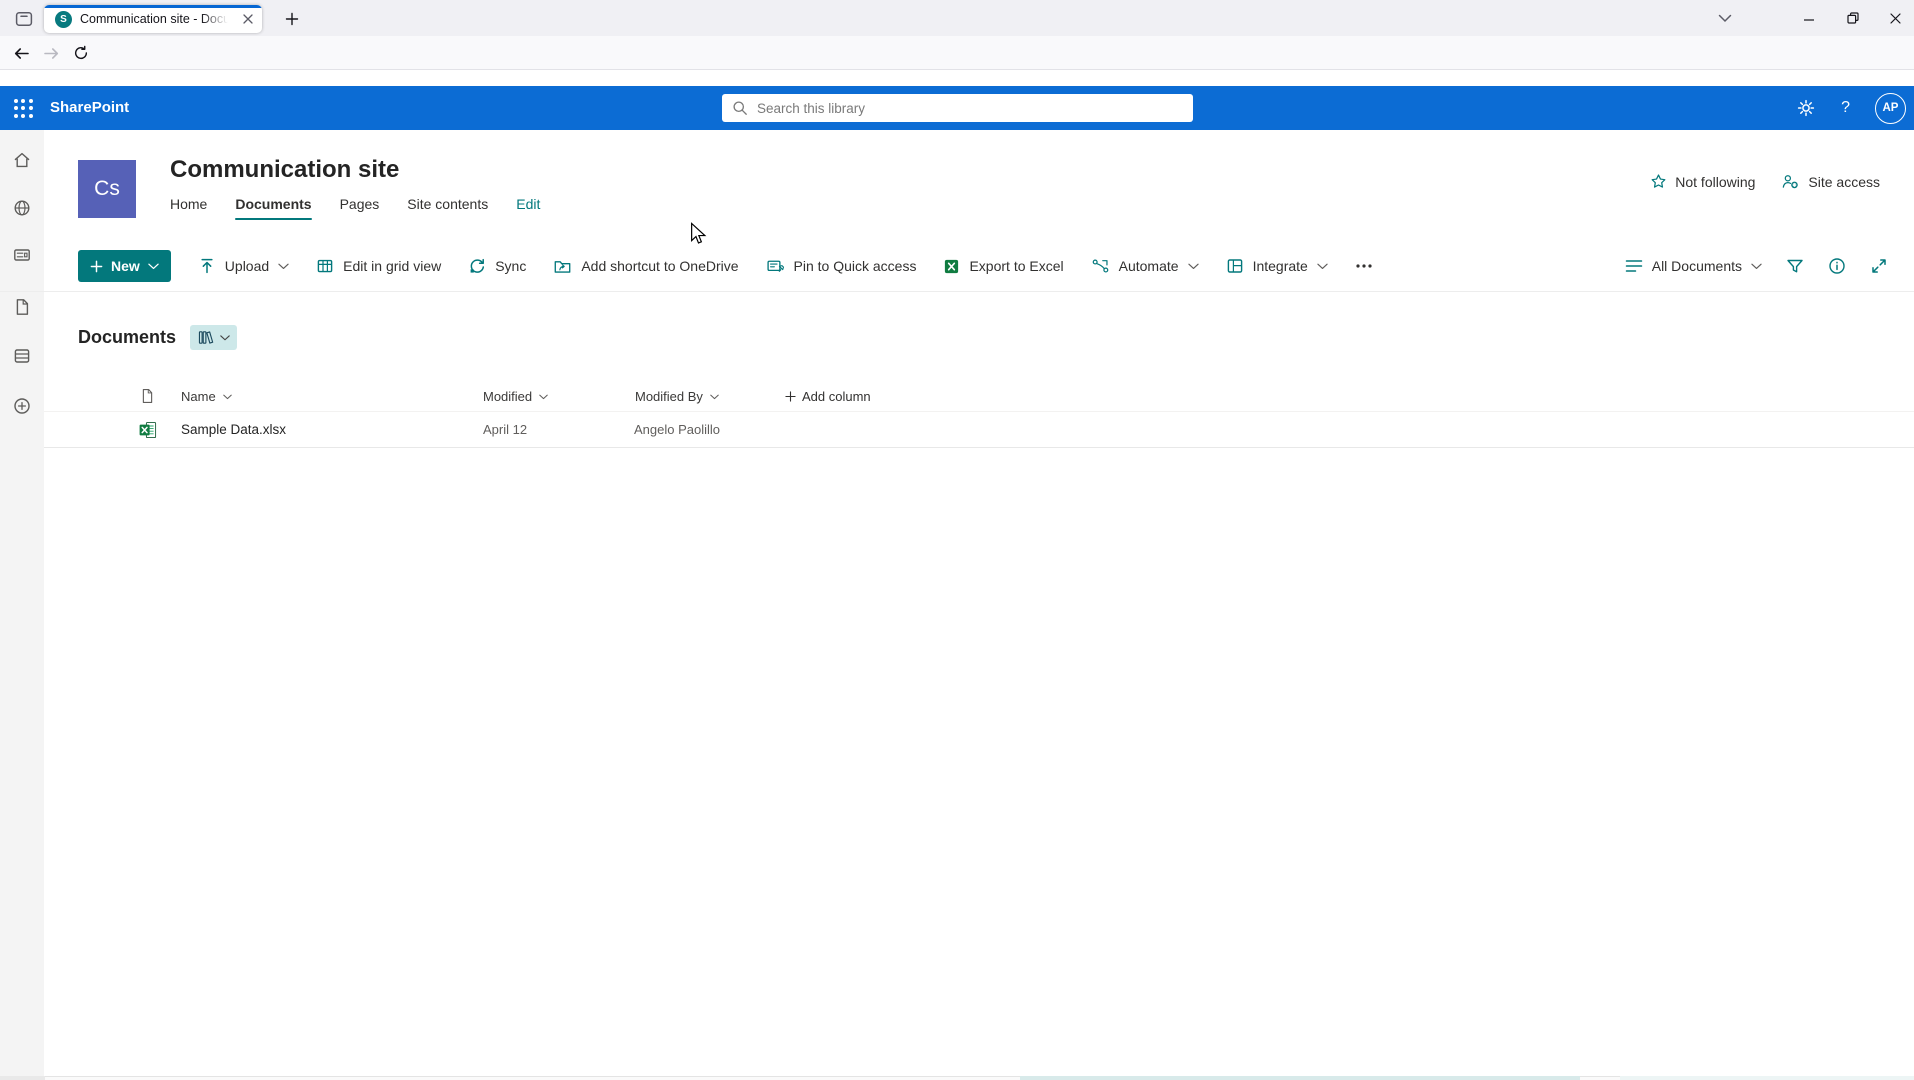 This screenshot has height=1080, width=1914. What do you see at coordinates (447, 204) in the screenshot?
I see `nav-site-contents: Site contents` at bounding box center [447, 204].